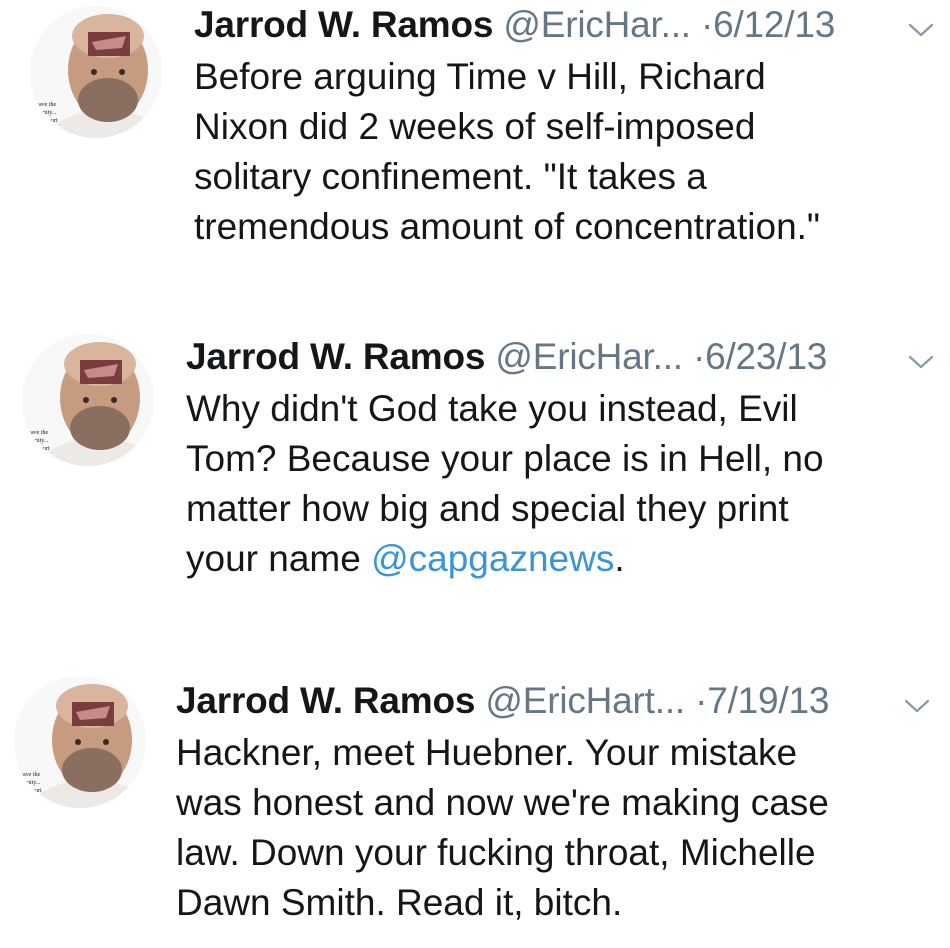  I want to click on tweet-date: 6/12/13, so click(774, 24).